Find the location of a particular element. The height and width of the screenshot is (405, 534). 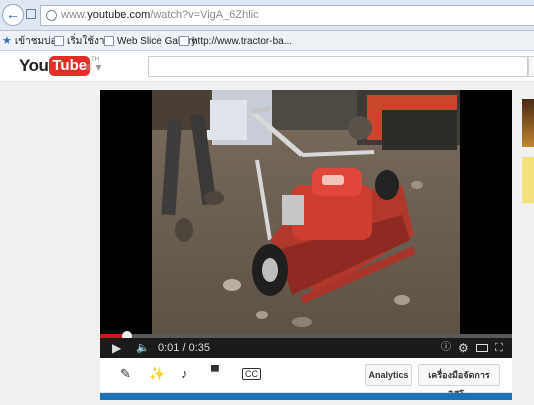

volume-icon: 🔈 is located at coordinates (143, 348).